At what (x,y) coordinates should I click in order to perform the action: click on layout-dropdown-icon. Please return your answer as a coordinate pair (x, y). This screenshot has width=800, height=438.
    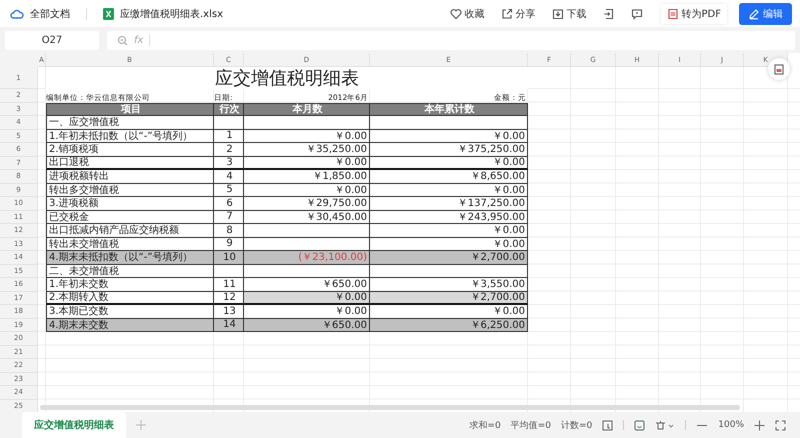
    Looking at the image, I should click on (665, 425).